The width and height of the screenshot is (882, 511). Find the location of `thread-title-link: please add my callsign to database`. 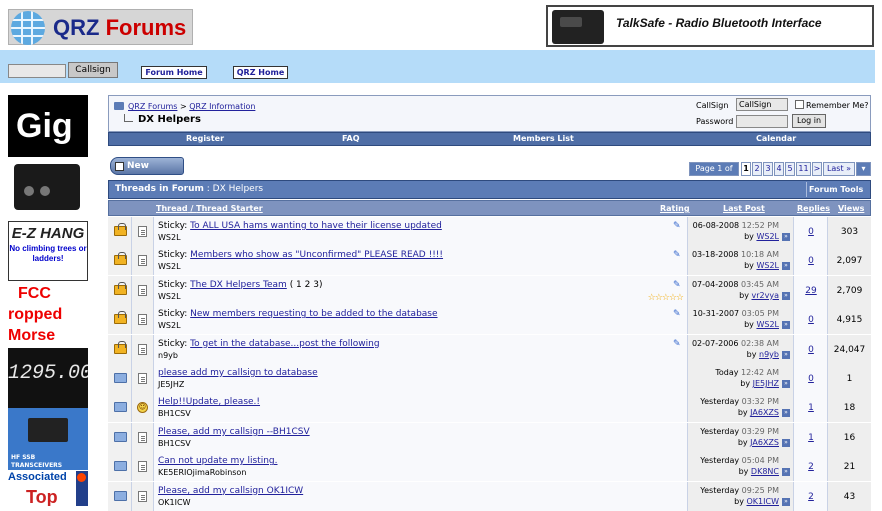

thread-title-link: please add my callsign to database is located at coordinates (238, 373).